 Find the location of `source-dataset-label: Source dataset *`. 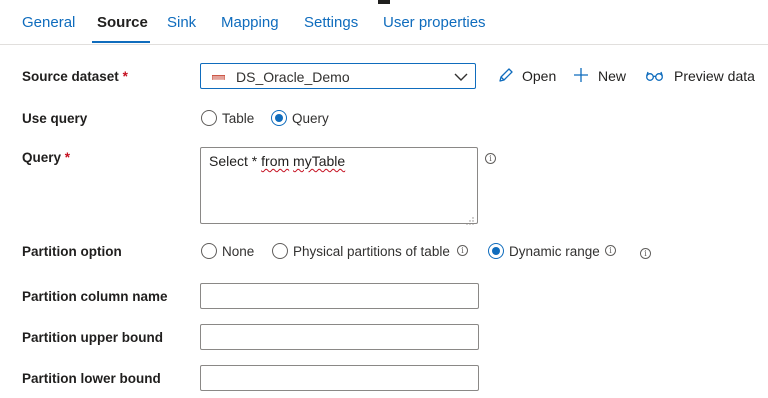

source-dataset-label: Source dataset * is located at coordinates (75, 76).